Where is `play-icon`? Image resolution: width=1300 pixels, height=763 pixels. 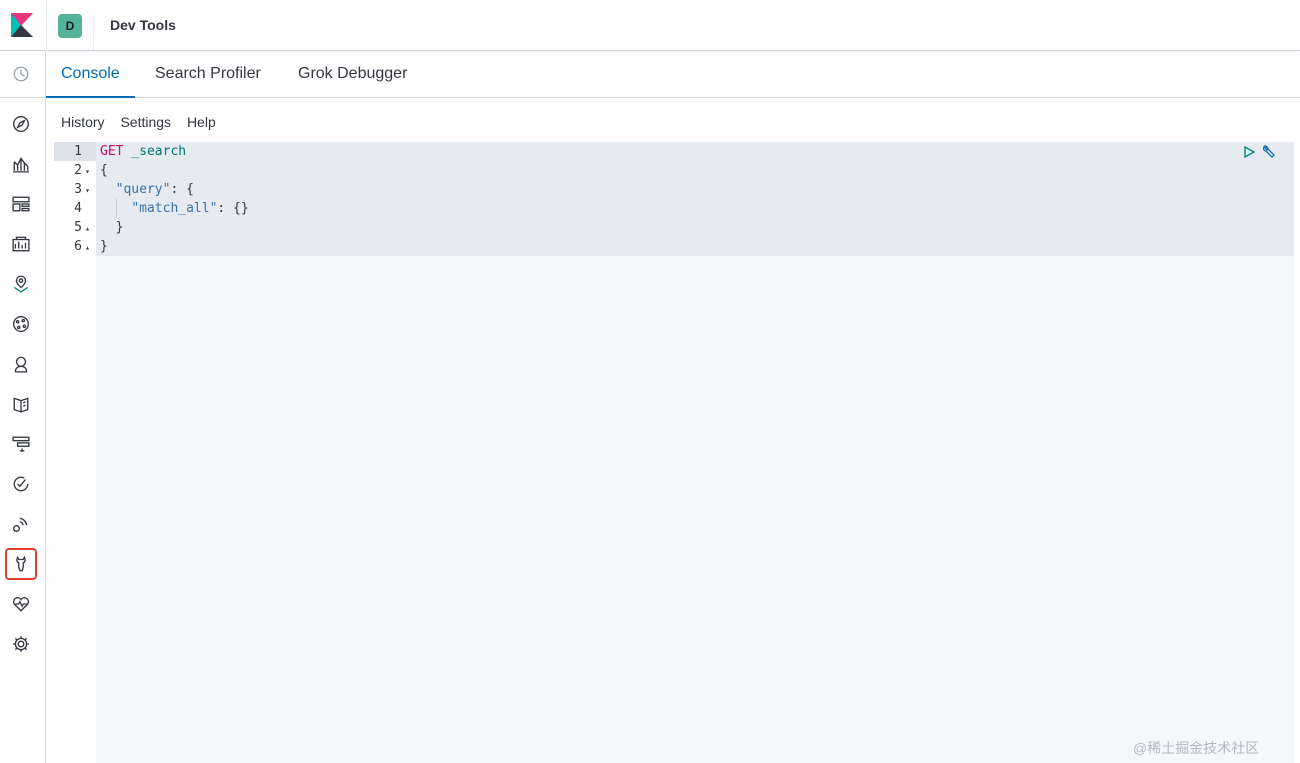
play-icon is located at coordinates (1249, 152).